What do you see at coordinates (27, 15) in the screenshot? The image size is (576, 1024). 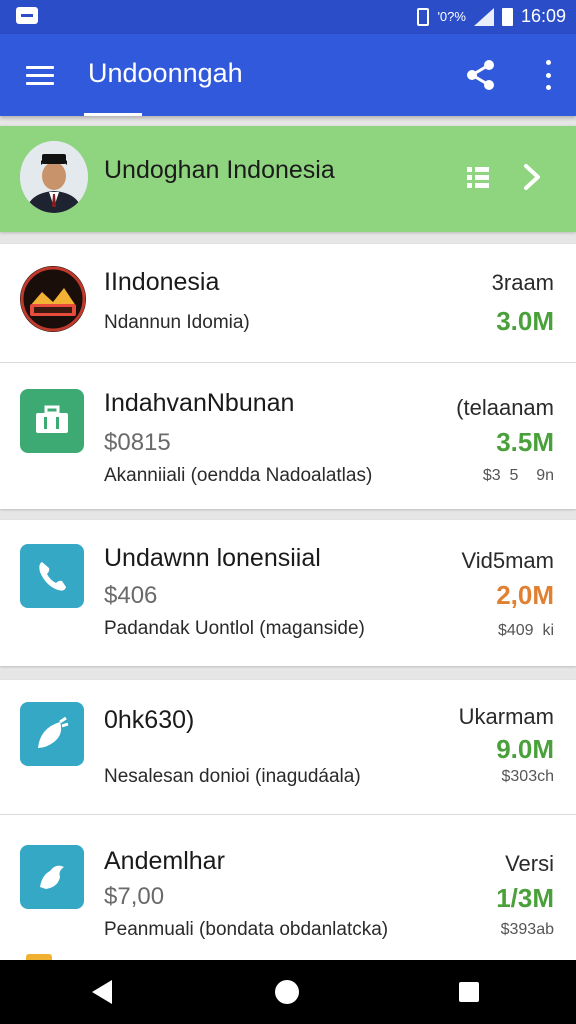 I see `notification-icon` at bounding box center [27, 15].